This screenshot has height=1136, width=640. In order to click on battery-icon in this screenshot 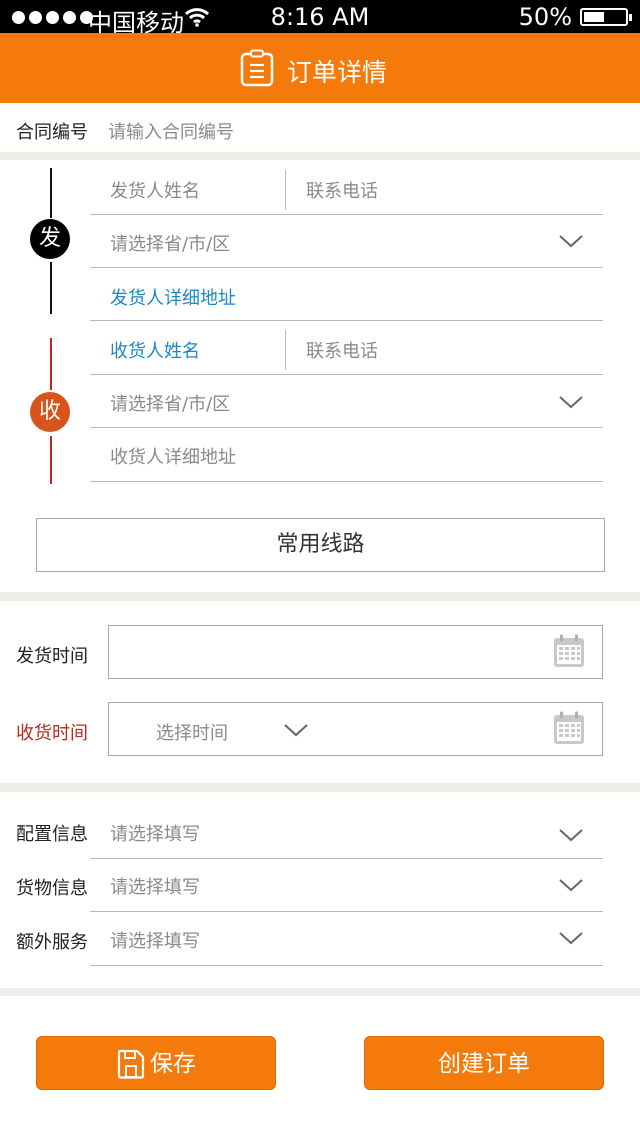, I will do `click(606, 17)`.